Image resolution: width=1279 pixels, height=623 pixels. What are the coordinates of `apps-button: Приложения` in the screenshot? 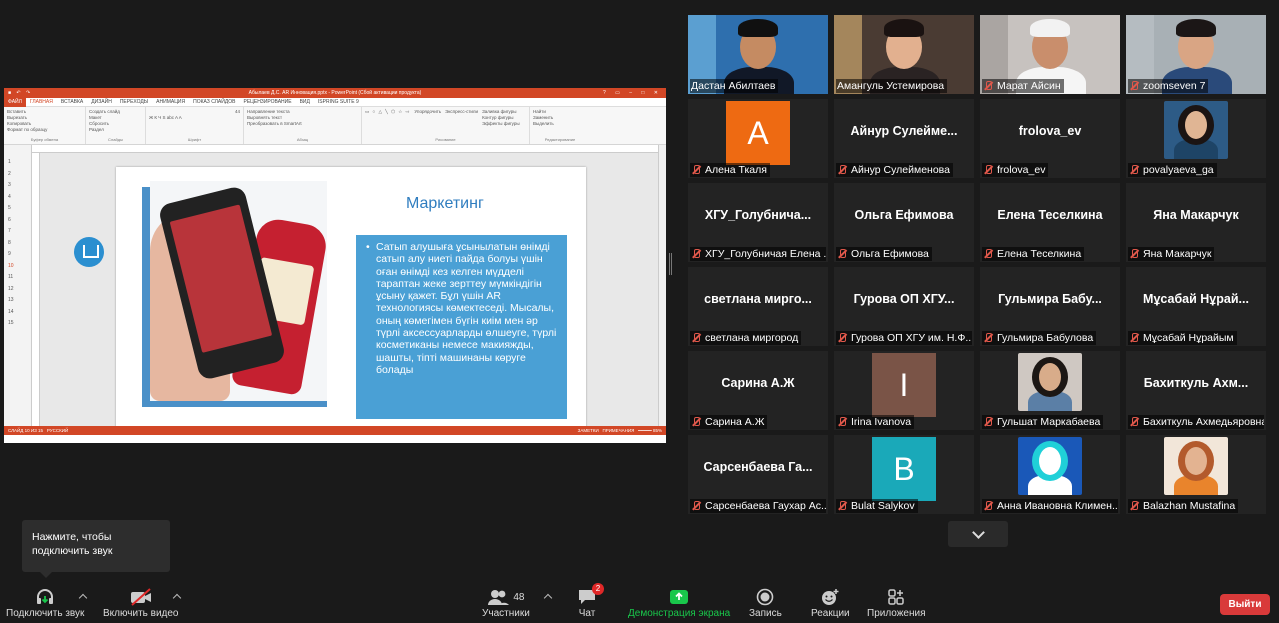 It's located at (896, 604).